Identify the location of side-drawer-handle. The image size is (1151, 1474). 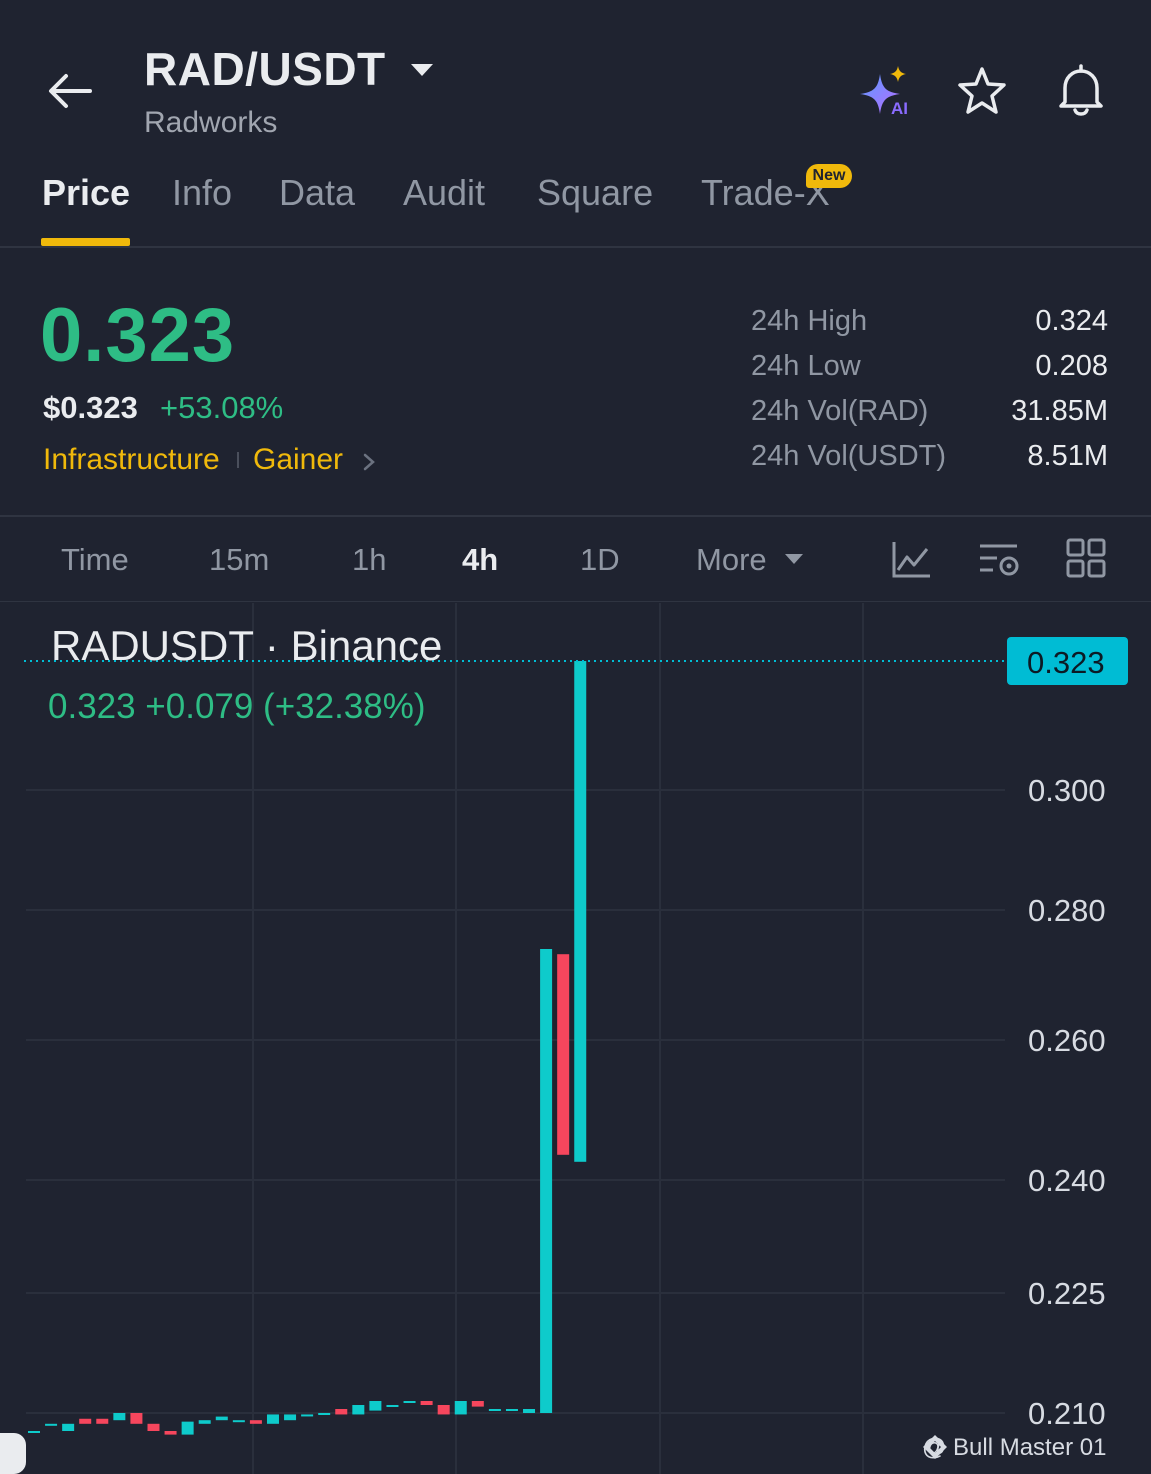
(13, 1453).